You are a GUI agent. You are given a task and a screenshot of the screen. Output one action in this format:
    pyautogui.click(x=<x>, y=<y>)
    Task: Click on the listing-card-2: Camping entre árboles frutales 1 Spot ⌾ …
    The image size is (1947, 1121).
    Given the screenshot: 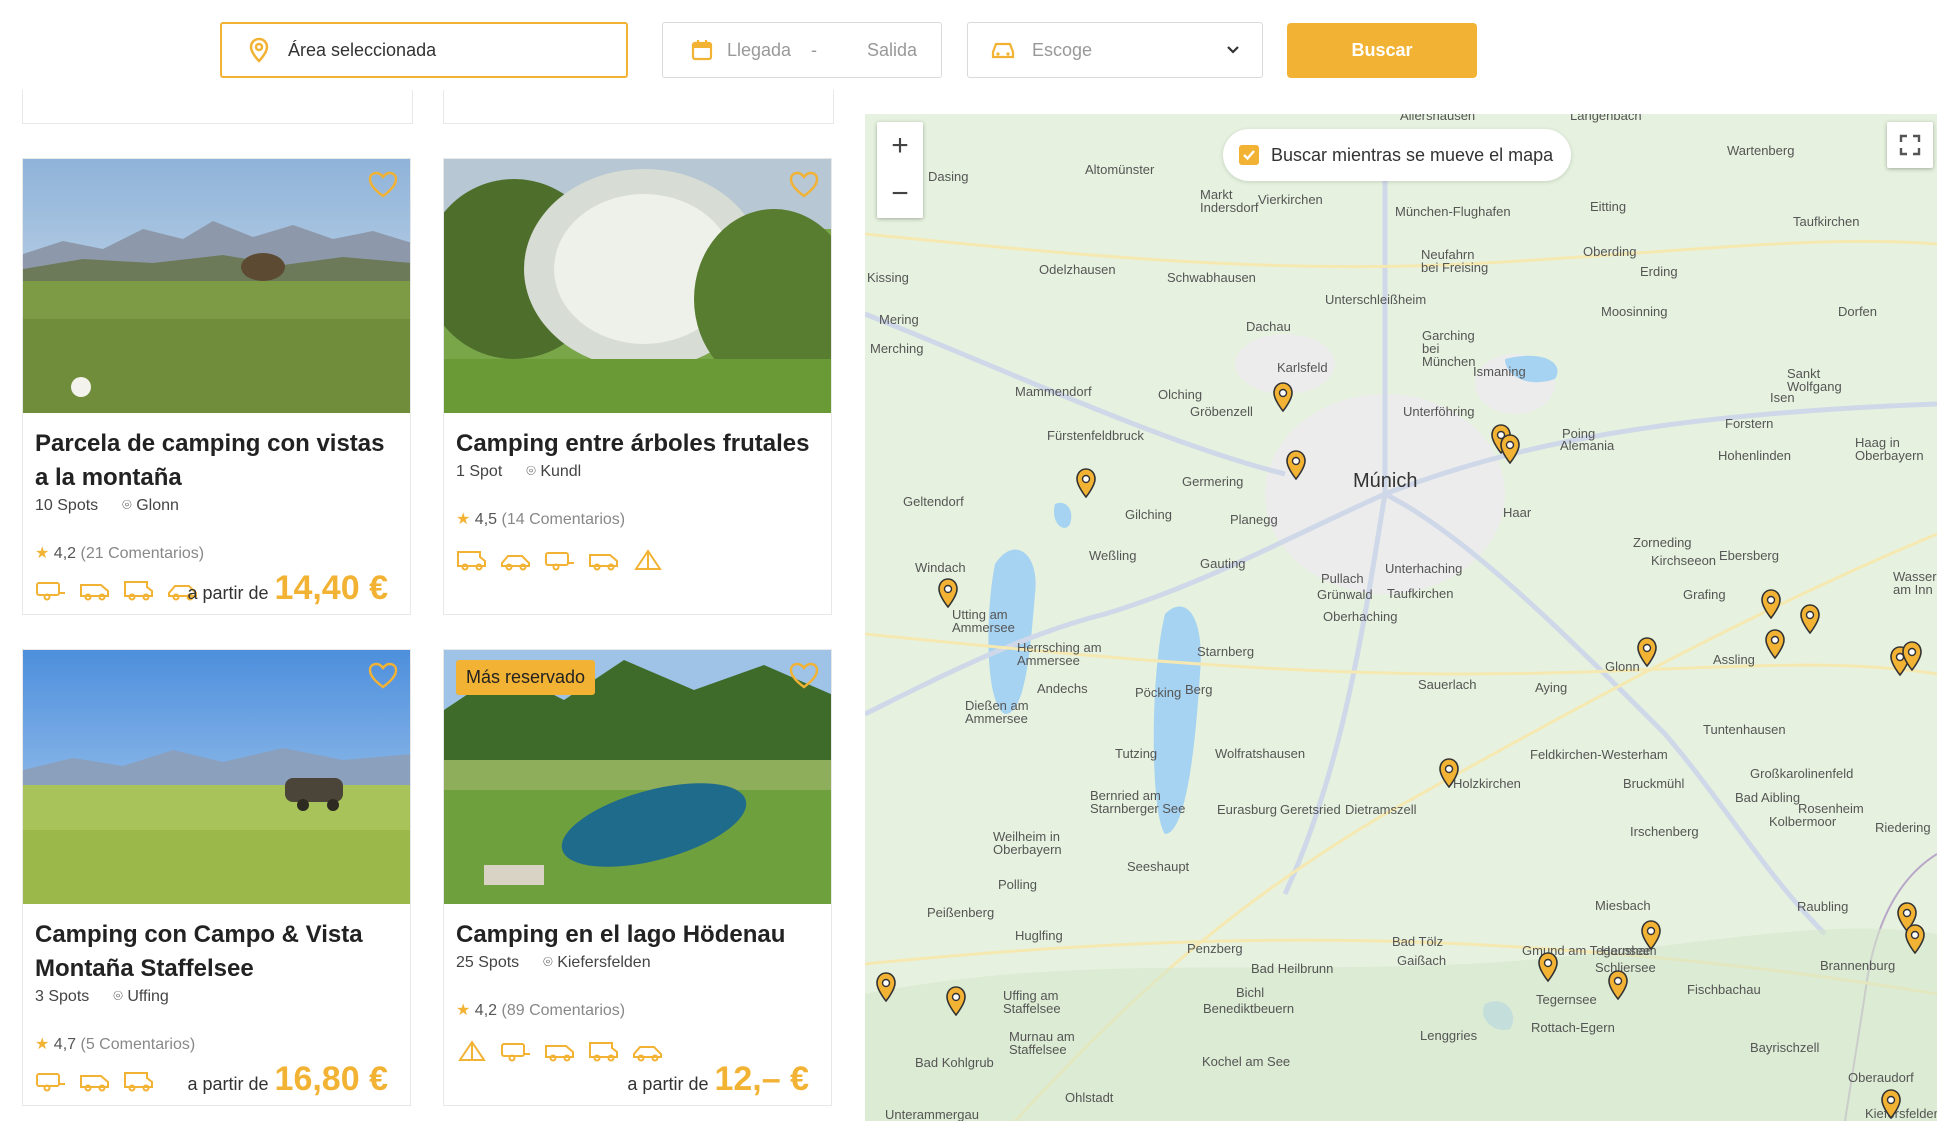 What is the action you would take?
    pyautogui.click(x=637, y=386)
    